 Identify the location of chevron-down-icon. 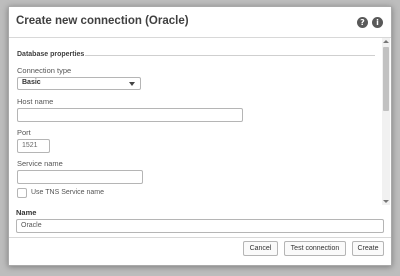
(132, 84).